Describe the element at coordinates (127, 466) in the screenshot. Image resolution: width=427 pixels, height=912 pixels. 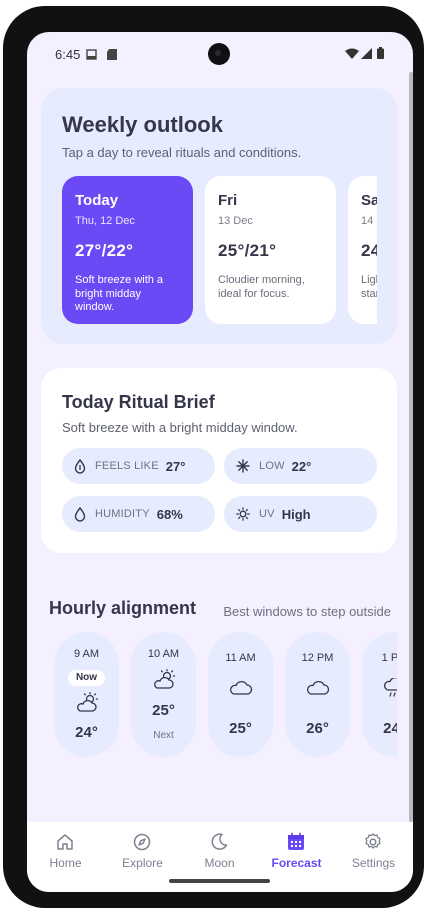
I see `stat-label: FEELS LIKE` at that location.